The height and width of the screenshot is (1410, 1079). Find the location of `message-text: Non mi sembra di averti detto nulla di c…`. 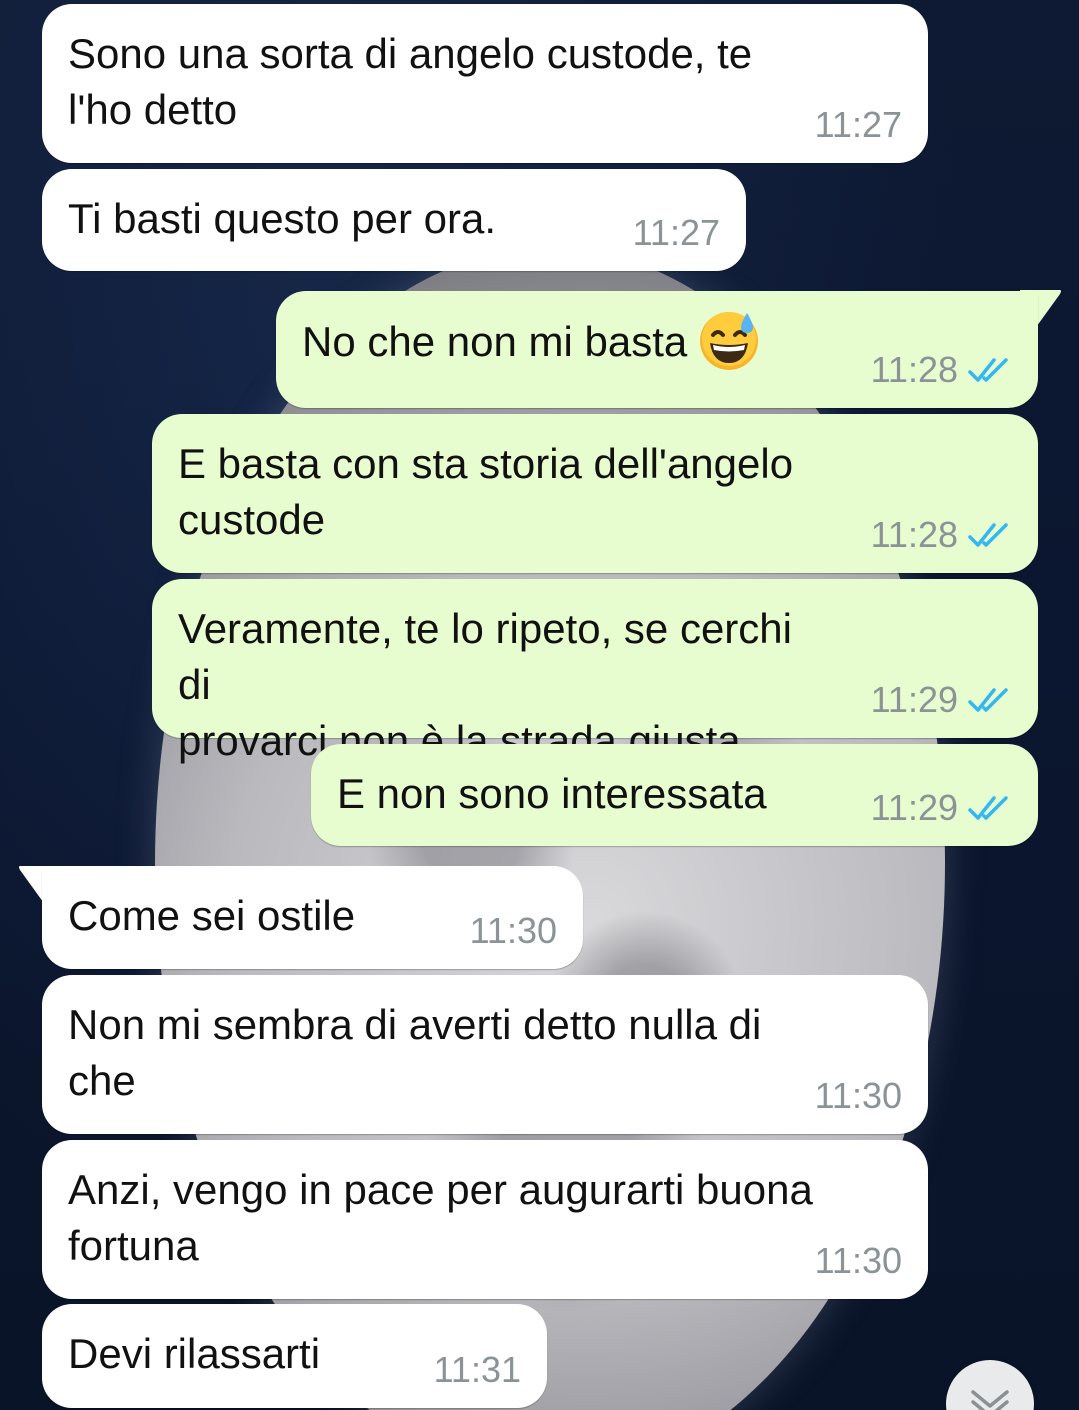

message-text: Non mi sembra di averti detto nulla di c… is located at coordinates (415, 1052).